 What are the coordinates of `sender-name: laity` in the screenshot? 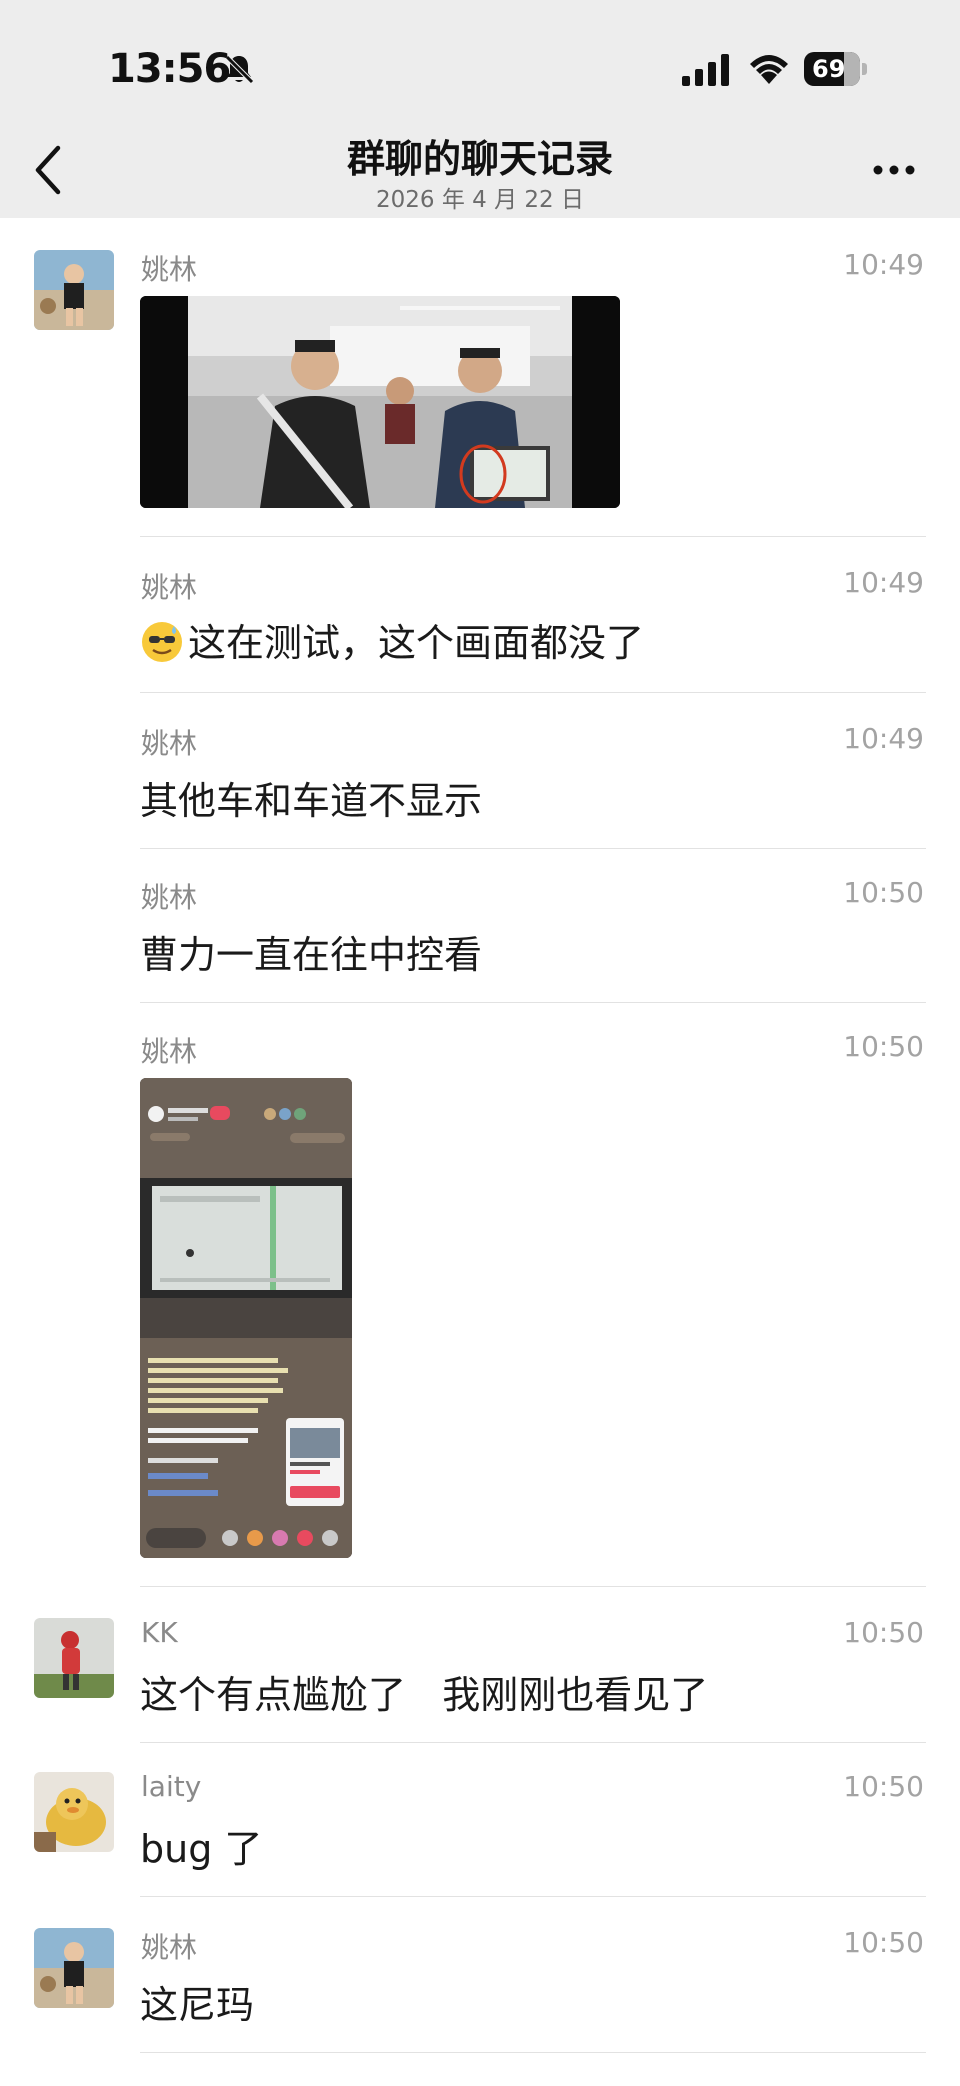 It's located at (171, 1786).